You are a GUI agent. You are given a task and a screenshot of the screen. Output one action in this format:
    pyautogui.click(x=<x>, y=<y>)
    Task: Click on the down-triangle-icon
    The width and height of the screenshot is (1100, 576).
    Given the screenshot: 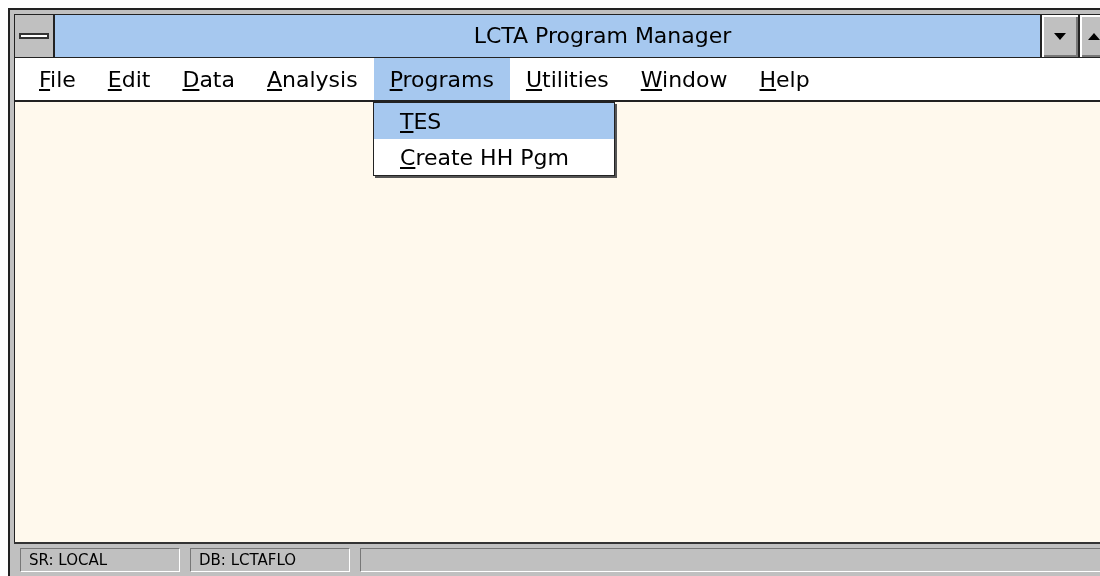 What is the action you would take?
    pyautogui.click(x=1060, y=36)
    